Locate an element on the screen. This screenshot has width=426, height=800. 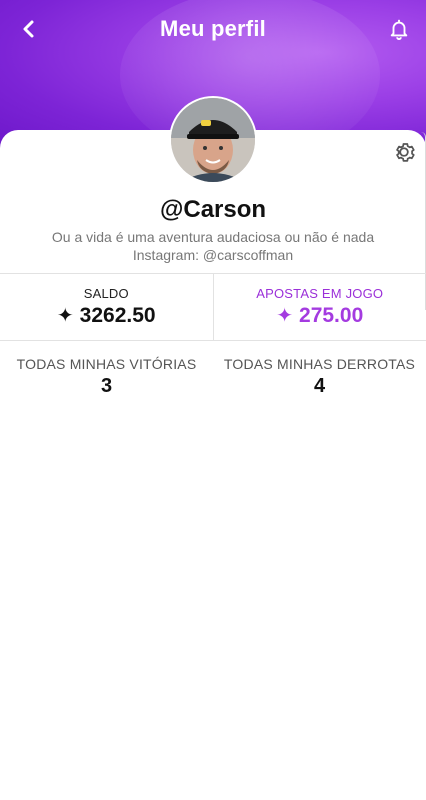
page-title: Meu perfil is located at coordinates (213, 28).